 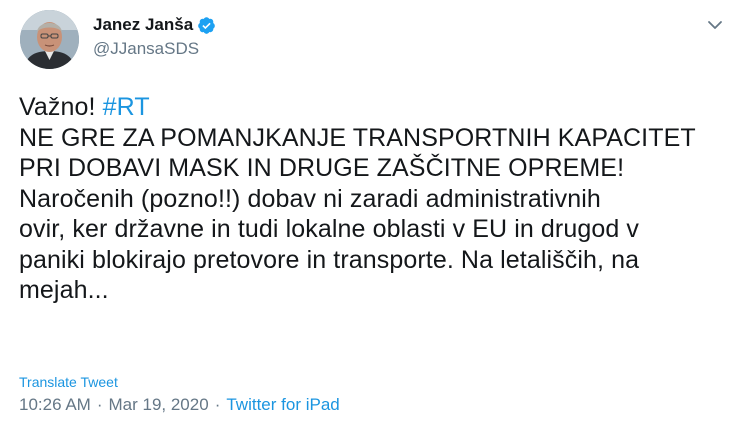 I want to click on tweet-time: 10:26 AM, so click(x=55, y=405).